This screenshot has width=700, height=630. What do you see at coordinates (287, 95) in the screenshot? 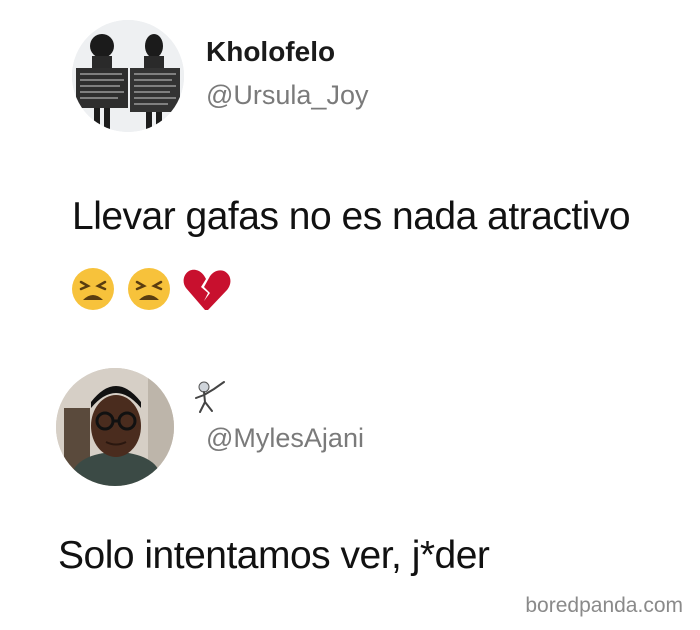
I see `user-handle: @Ursula_Joy` at bounding box center [287, 95].